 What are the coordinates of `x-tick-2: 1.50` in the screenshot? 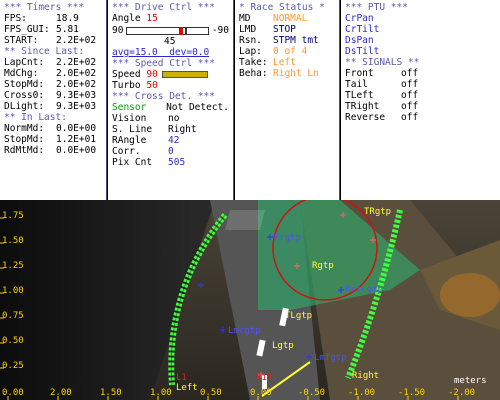 It's located at (111, 393).